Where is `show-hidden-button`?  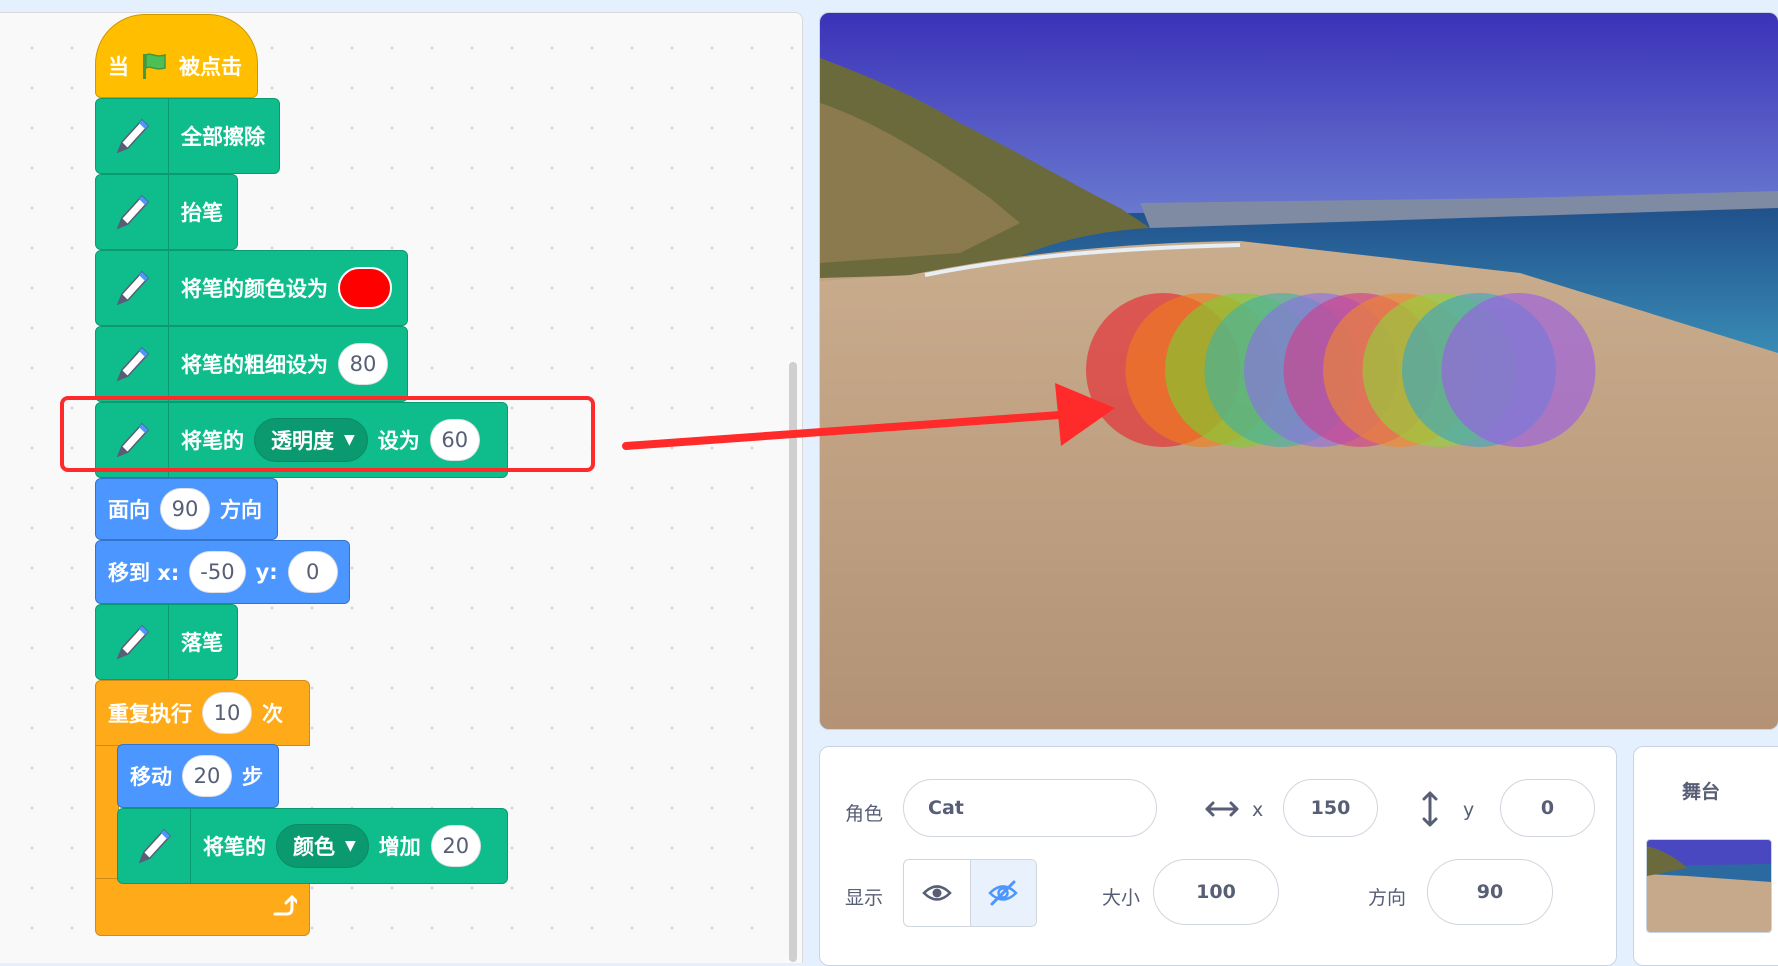
show-hidden-button is located at coordinates (1003, 893).